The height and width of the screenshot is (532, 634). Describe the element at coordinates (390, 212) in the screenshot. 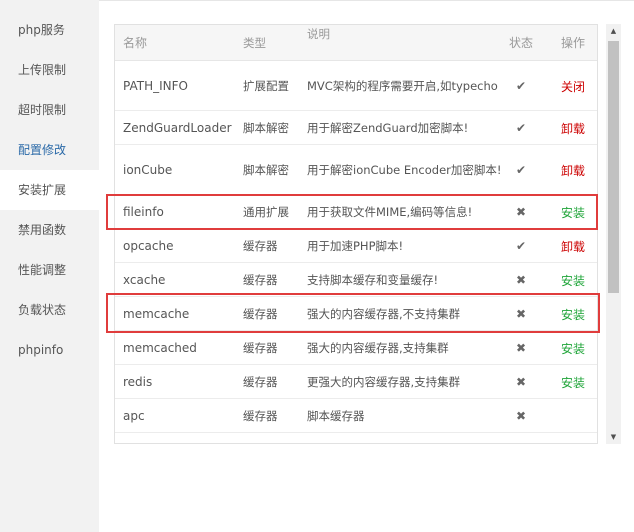

I see `ext-desc: 用于获取文件MIME,编码等信息!` at that location.